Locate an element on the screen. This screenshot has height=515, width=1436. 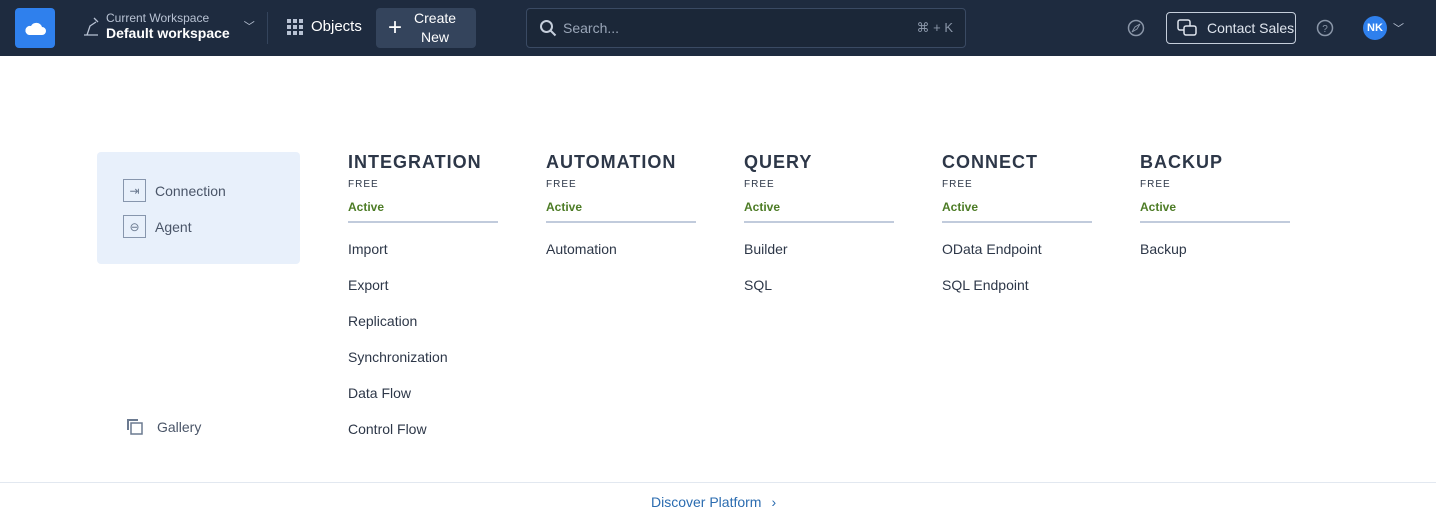
user-avatar: NK is located at coordinates (1375, 28).